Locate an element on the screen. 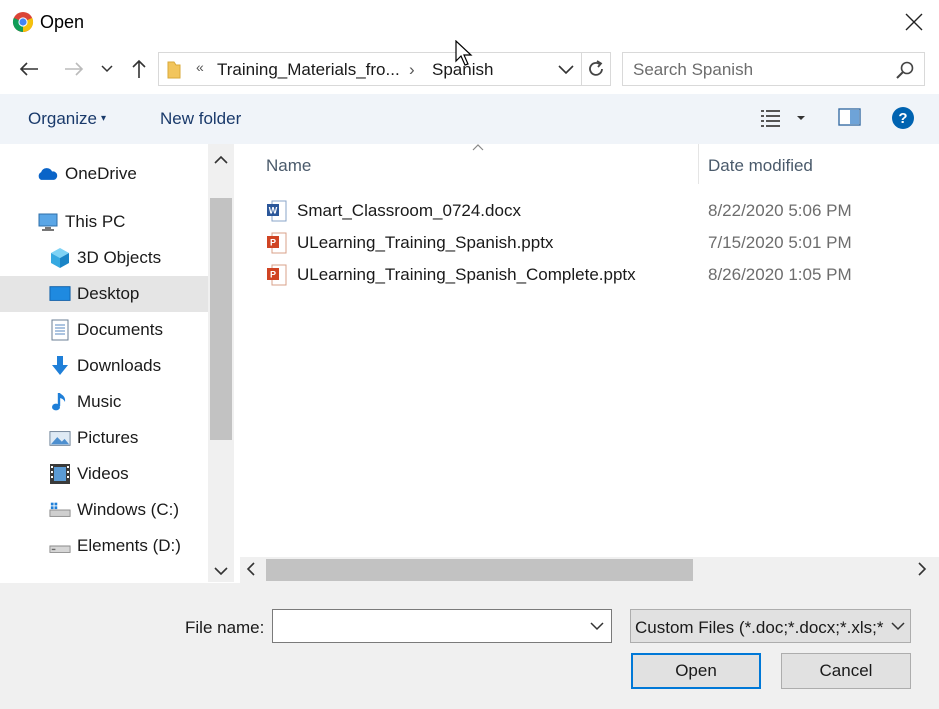 This screenshot has height=709, width=939. open-button: Open is located at coordinates (696, 671).